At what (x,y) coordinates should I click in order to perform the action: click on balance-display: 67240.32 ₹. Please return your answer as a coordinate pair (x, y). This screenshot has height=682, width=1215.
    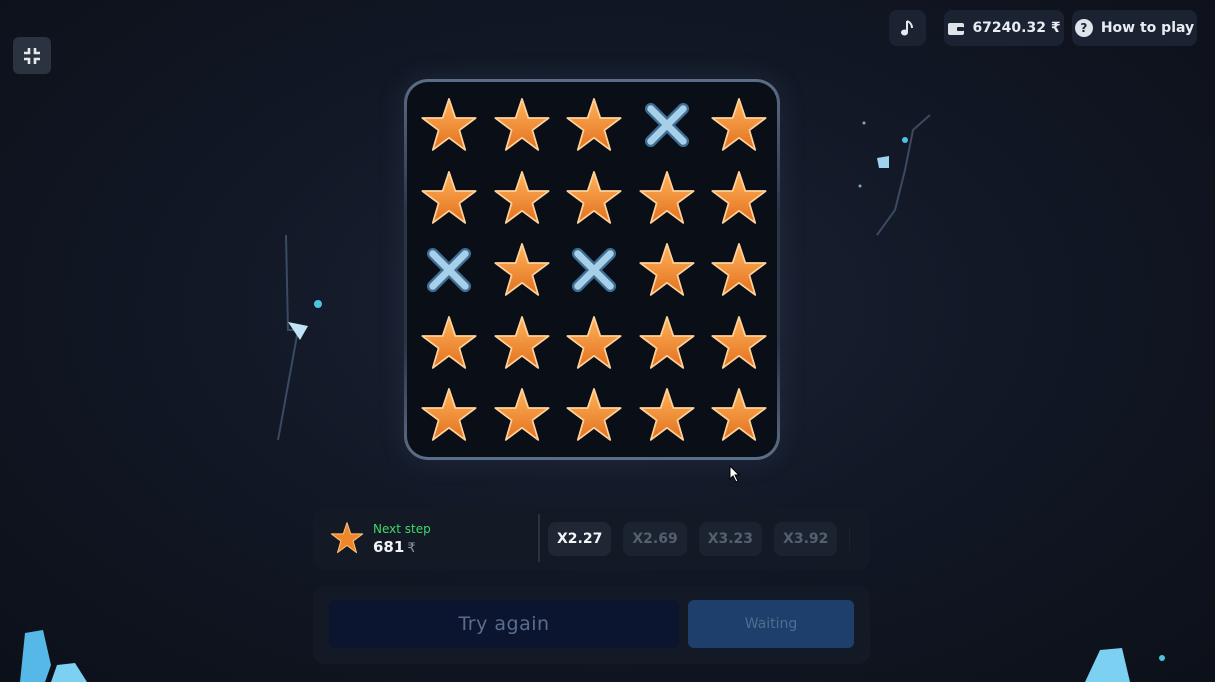
    Looking at the image, I should click on (1004, 28).